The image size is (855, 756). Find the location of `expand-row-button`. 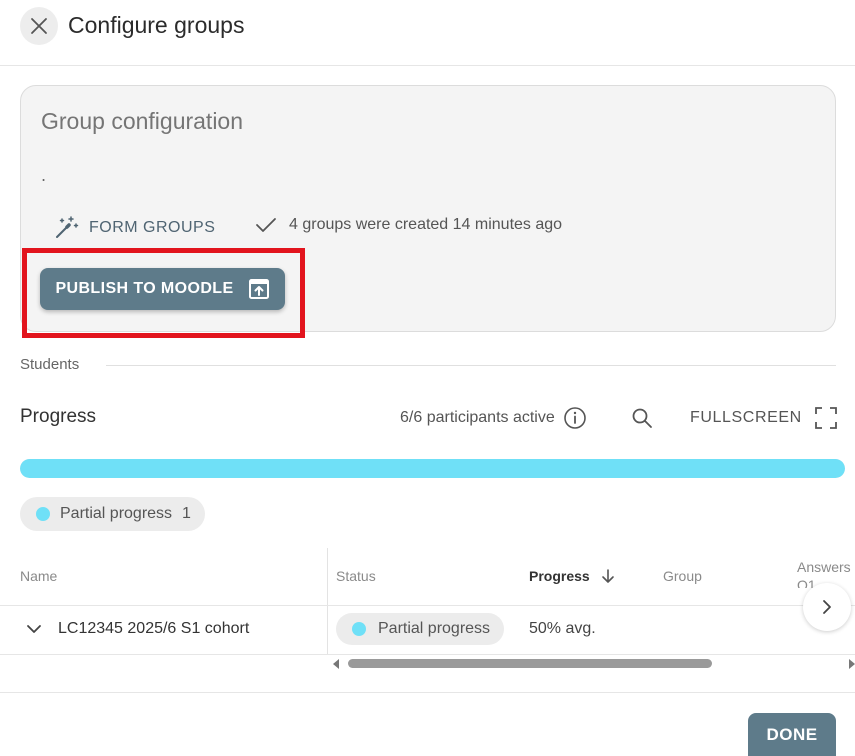

expand-row-button is located at coordinates (34, 629).